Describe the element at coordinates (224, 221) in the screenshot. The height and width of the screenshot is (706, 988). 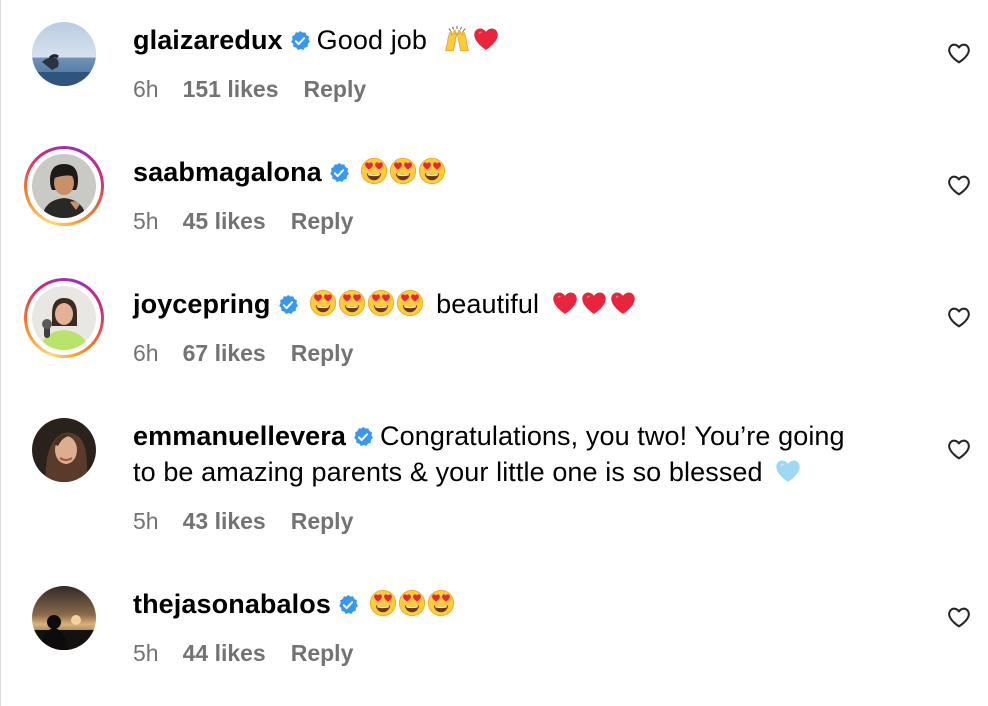
I see `comment-likes: 45 likes` at that location.